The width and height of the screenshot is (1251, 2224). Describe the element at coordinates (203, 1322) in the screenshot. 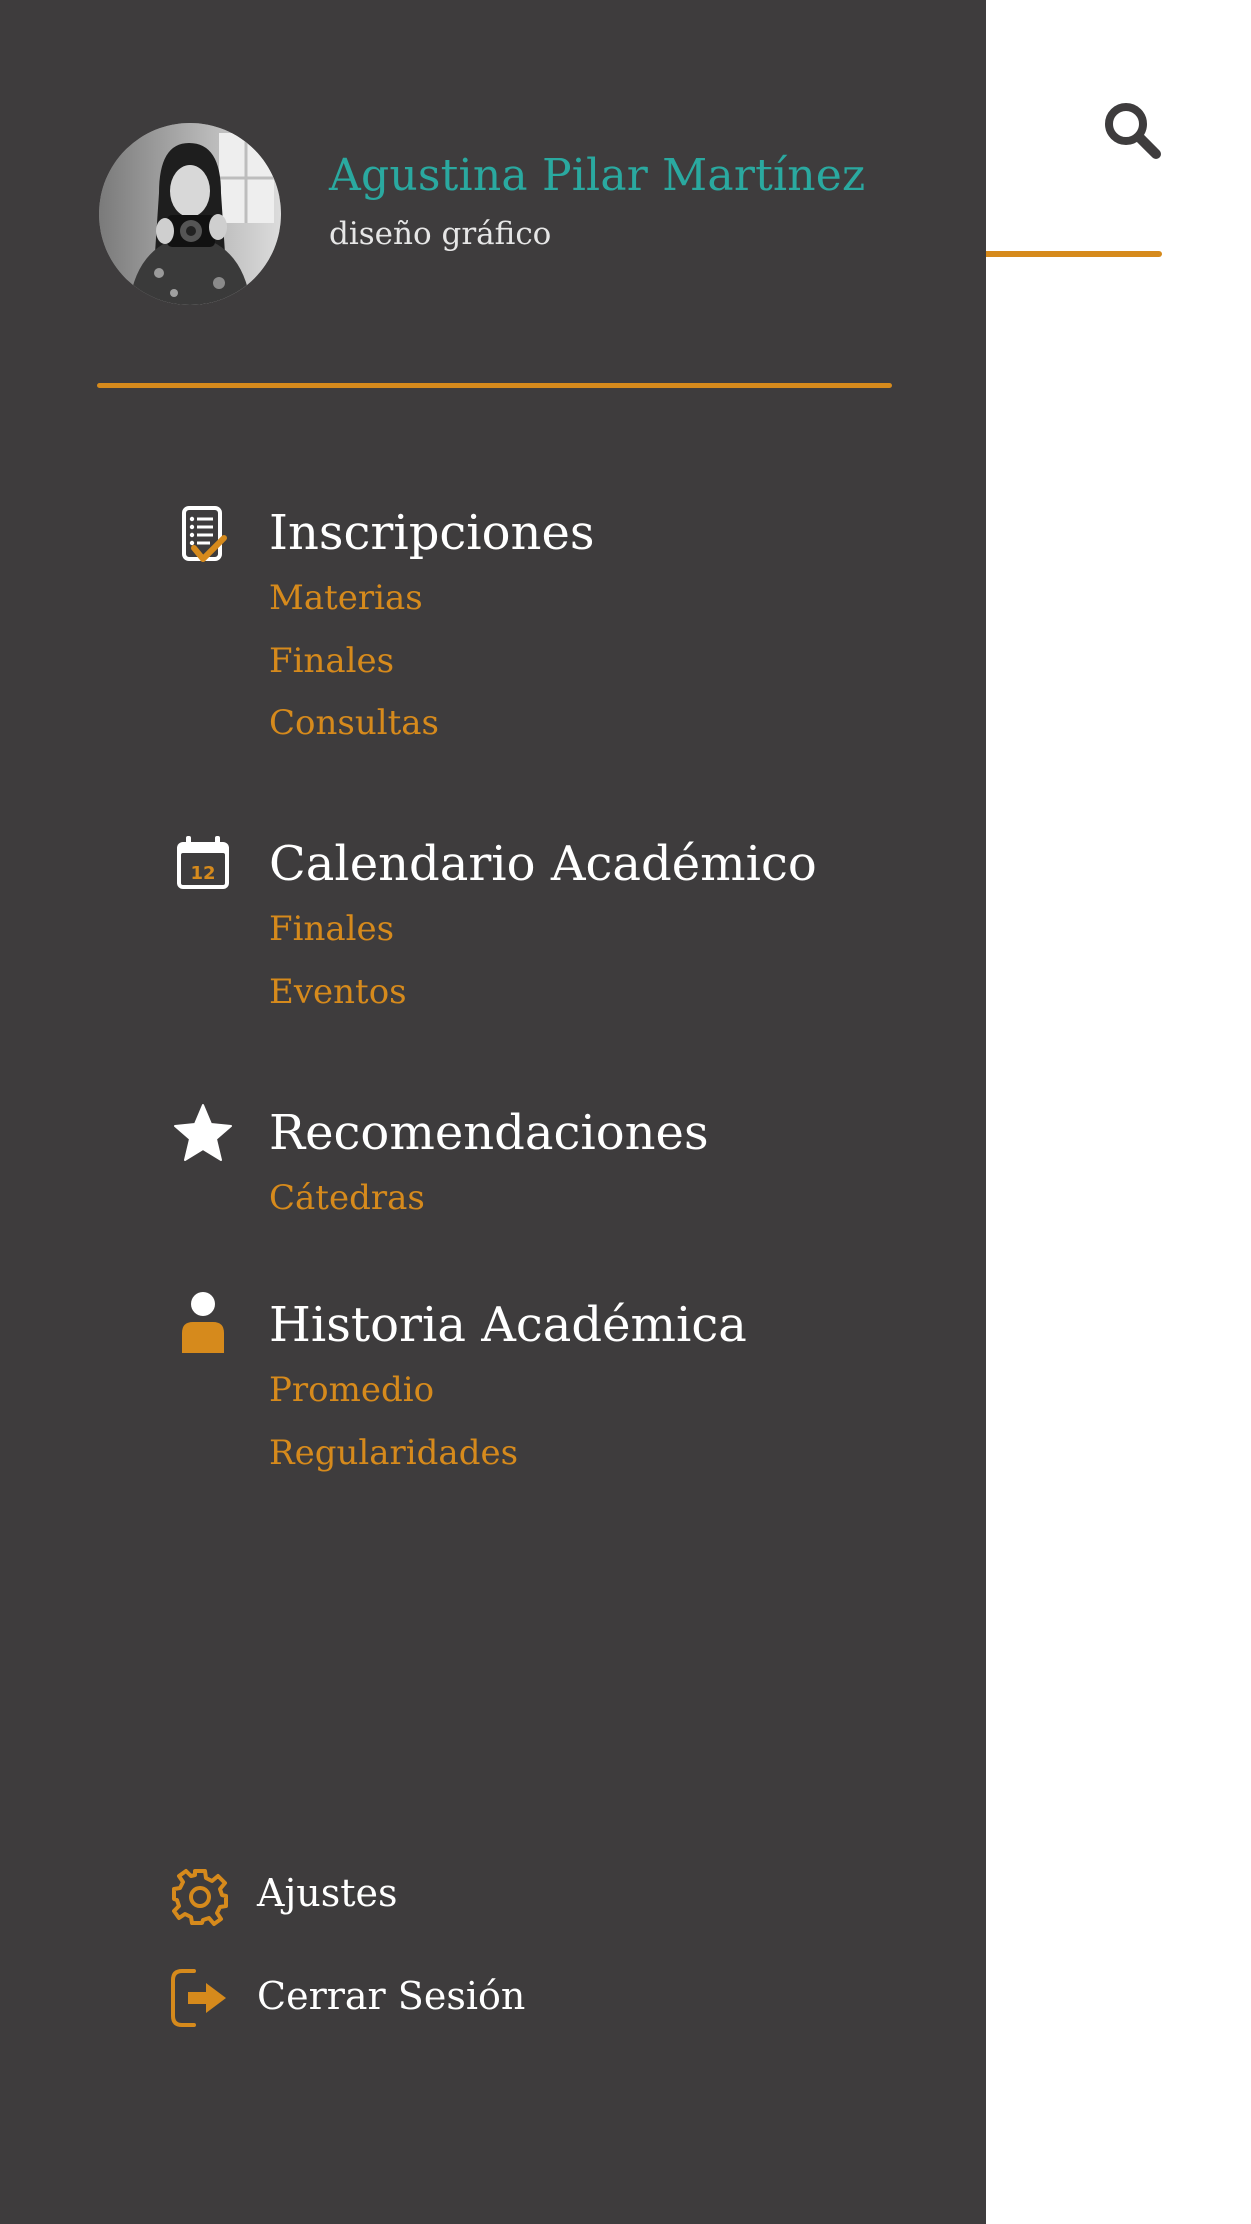

I see `person-icon` at that location.